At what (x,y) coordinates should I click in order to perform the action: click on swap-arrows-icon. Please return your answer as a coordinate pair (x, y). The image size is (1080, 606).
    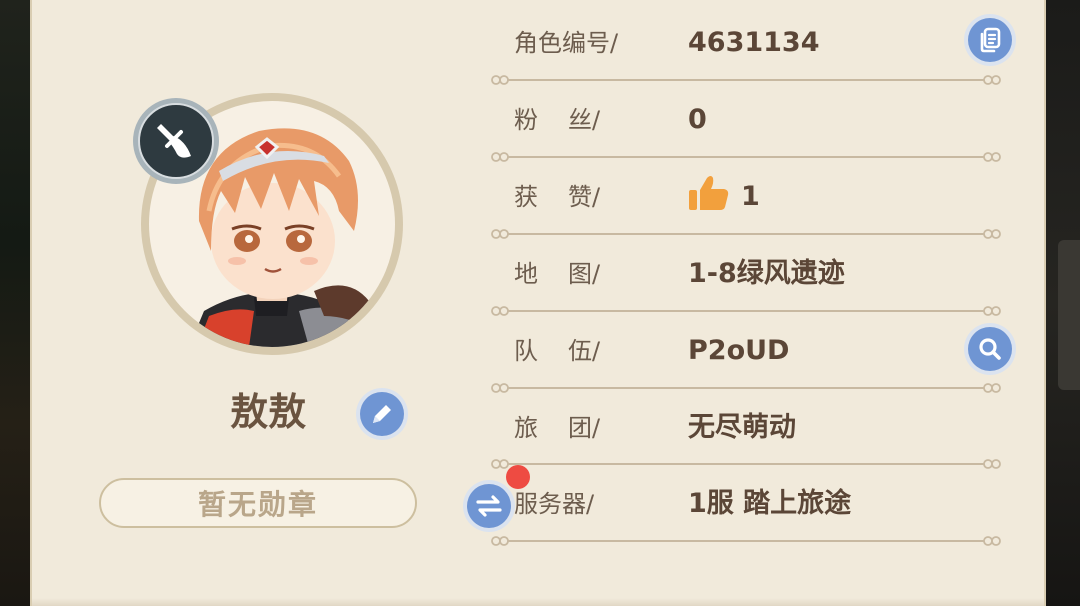
    Looking at the image, I should click on (489, 506).